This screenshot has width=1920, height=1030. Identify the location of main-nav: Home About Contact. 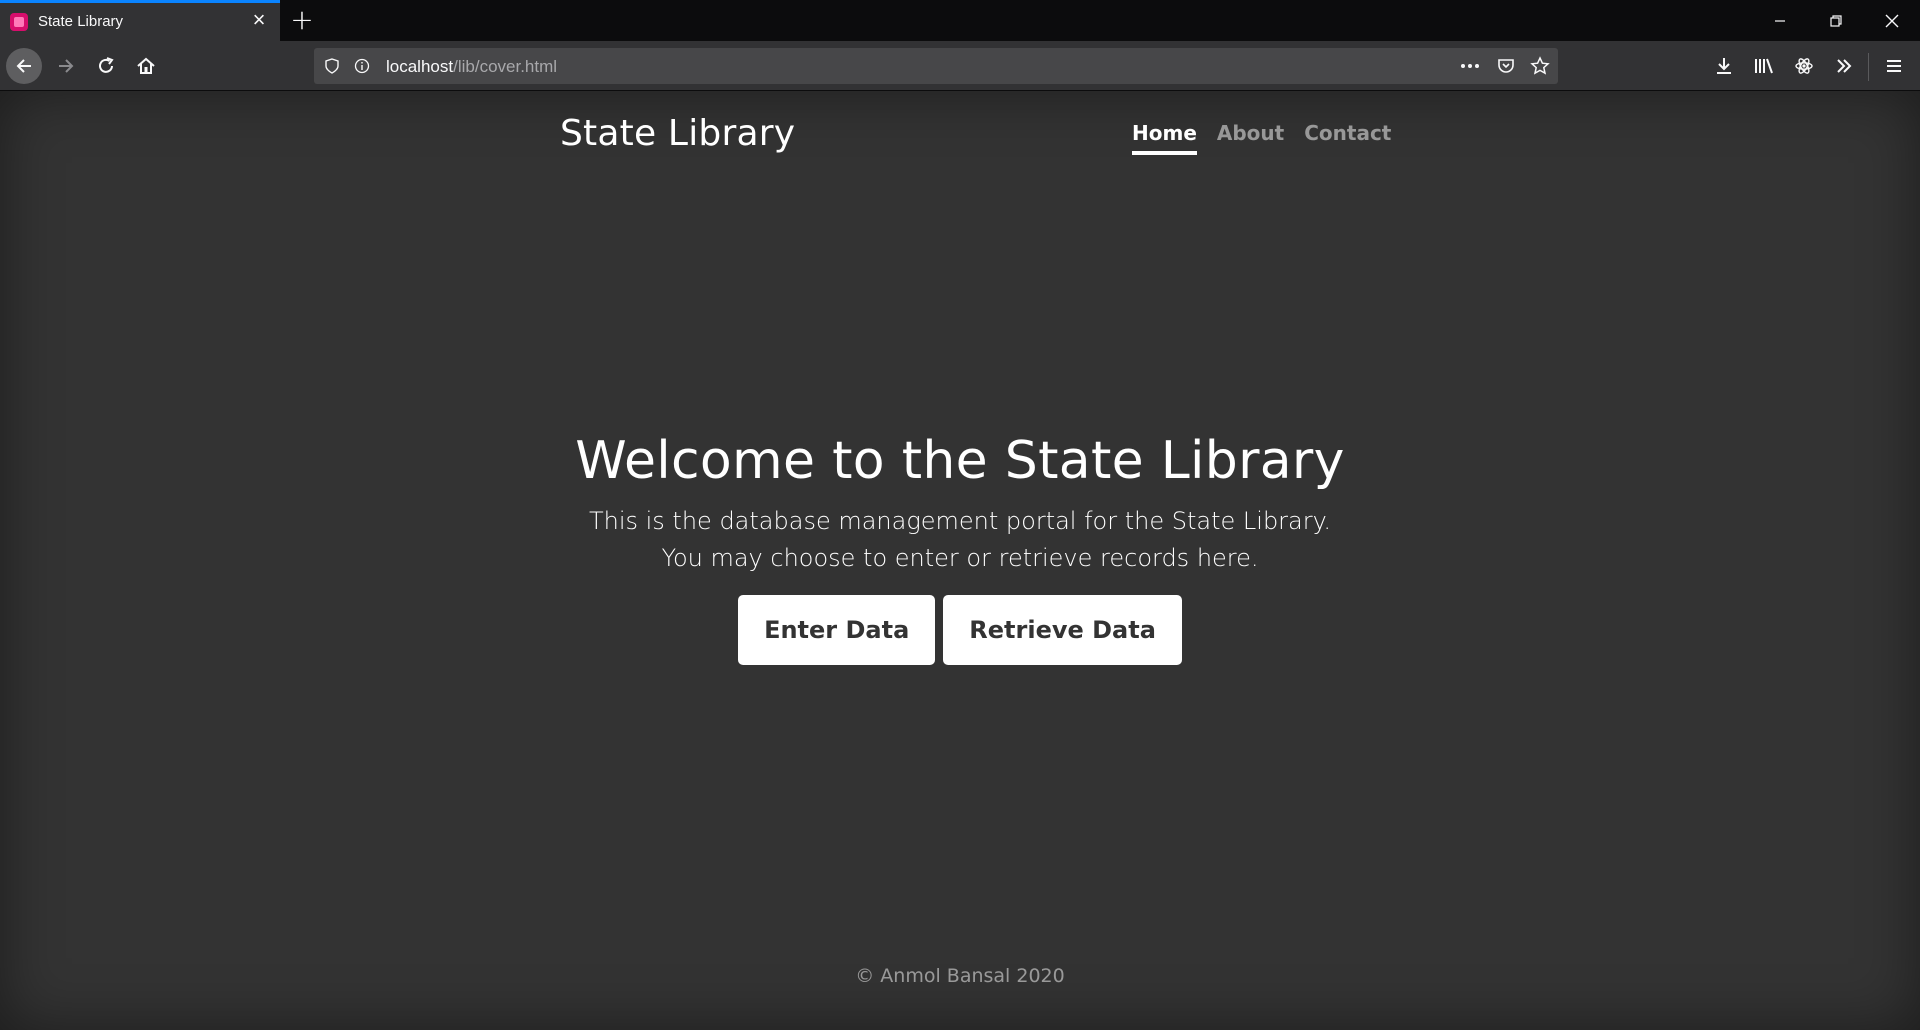
(1261, 138).